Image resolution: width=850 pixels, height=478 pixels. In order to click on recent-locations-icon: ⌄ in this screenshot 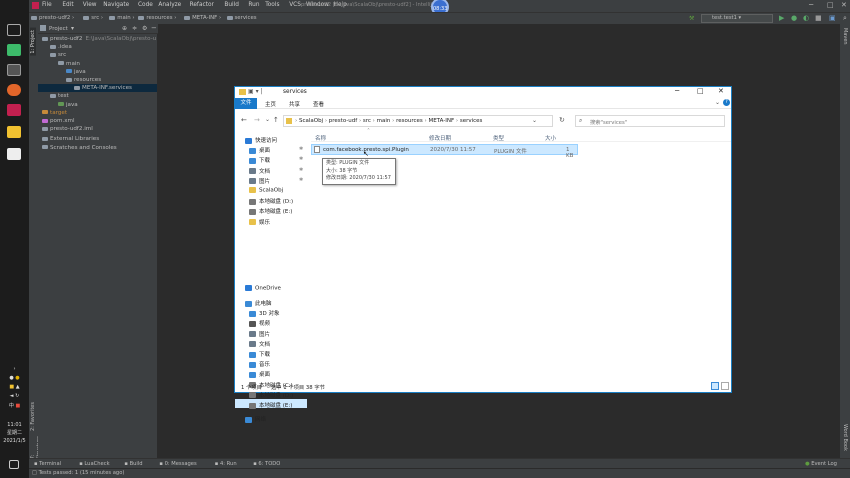, I will do `click(267, 119)`.